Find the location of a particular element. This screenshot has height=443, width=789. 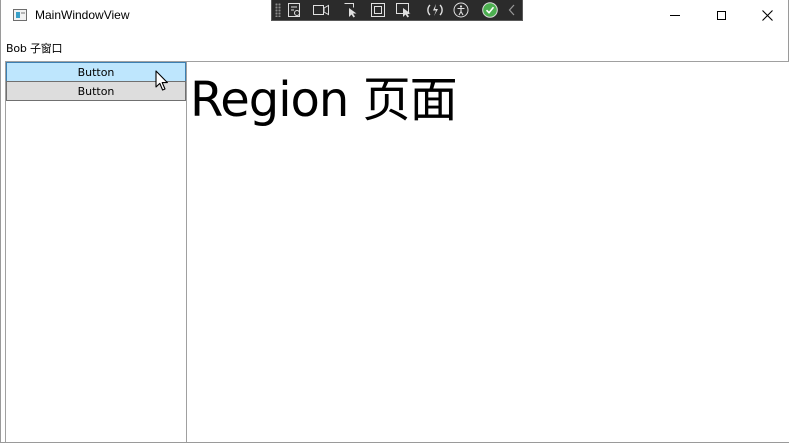

region-page-text: Region 页面 is located at coordinates (324, 100).